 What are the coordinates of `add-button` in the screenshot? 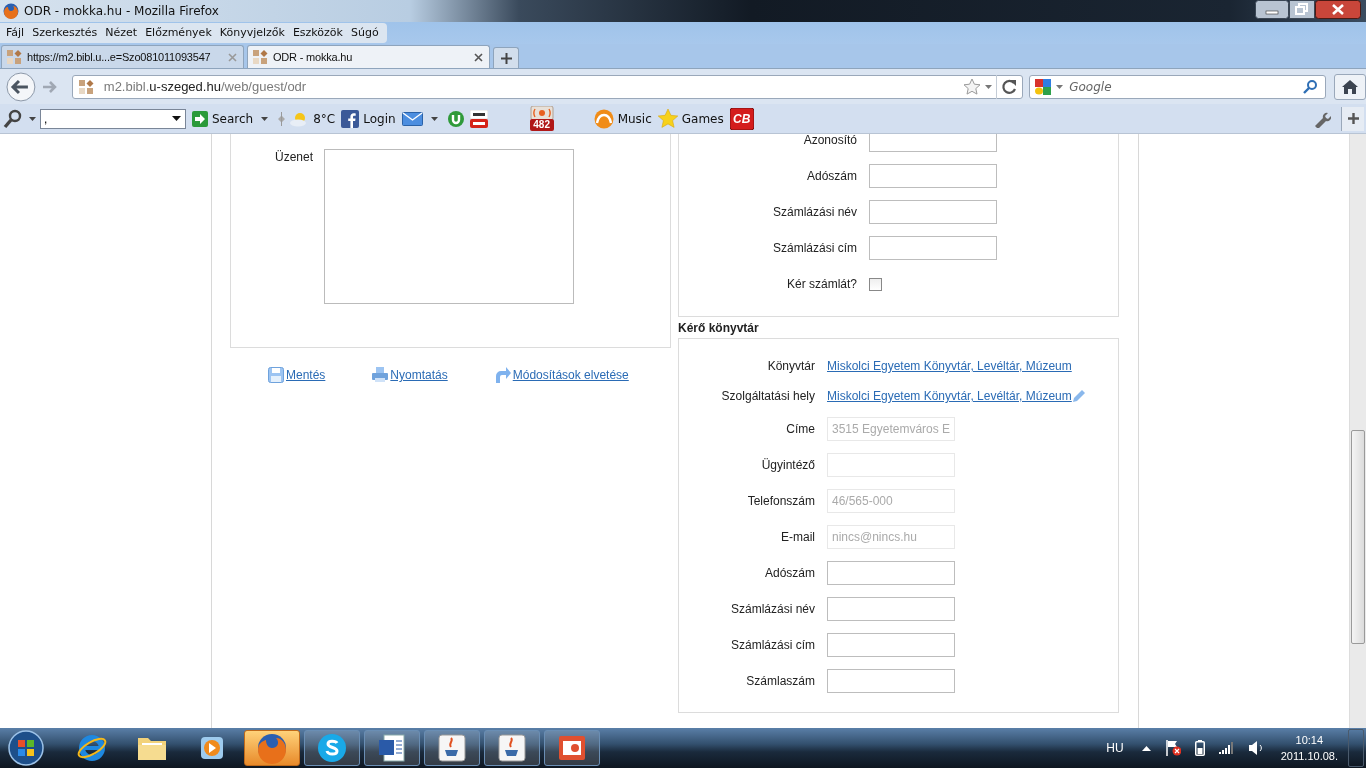 It's located at (1352, 118).